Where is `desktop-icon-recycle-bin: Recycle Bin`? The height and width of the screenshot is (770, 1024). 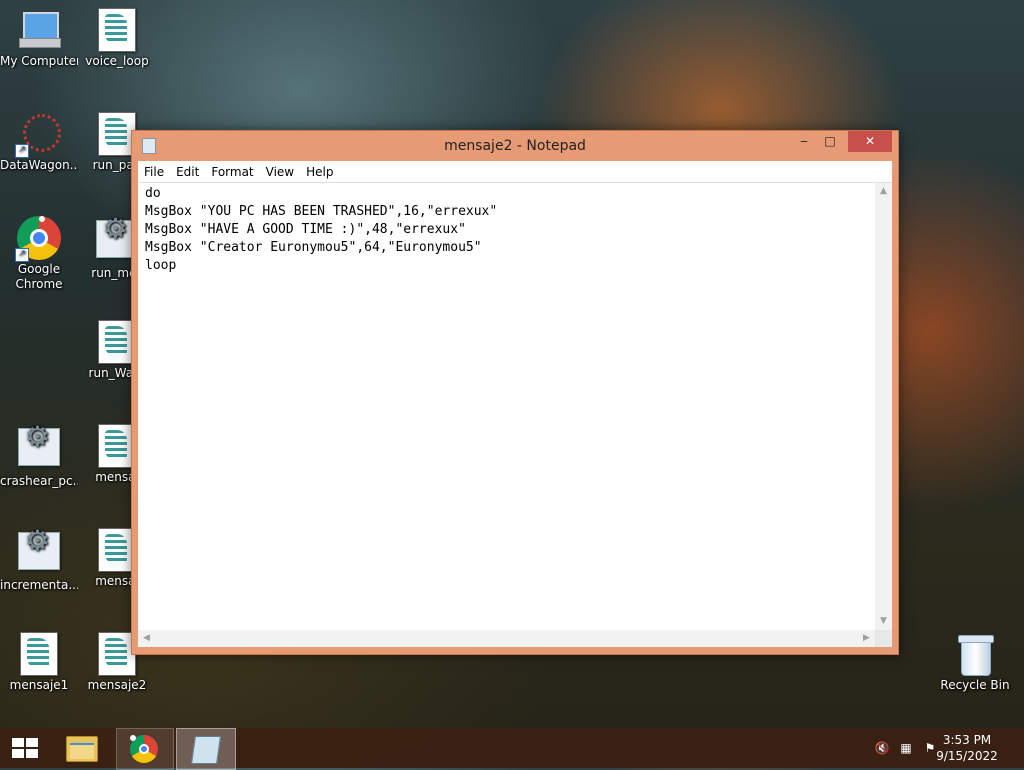 desktop-icon-recycle-bin: Recycle Bin is located at coordinates (975, 662).